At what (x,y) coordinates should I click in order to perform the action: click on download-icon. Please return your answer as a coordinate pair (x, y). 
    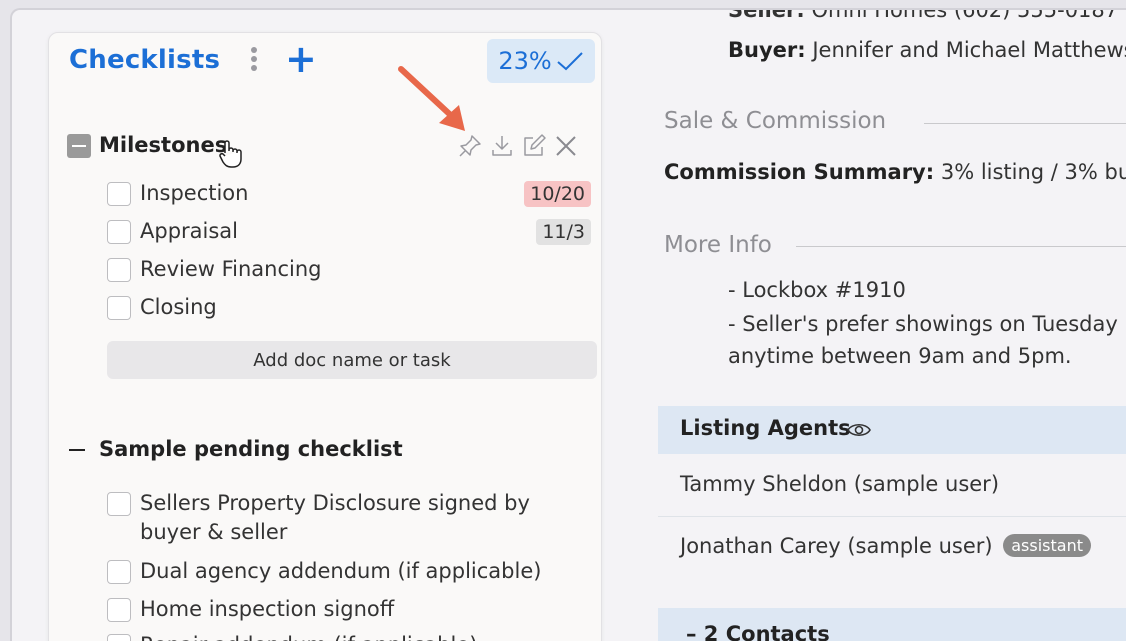
    Looking at the image, I should click on (502, 146).